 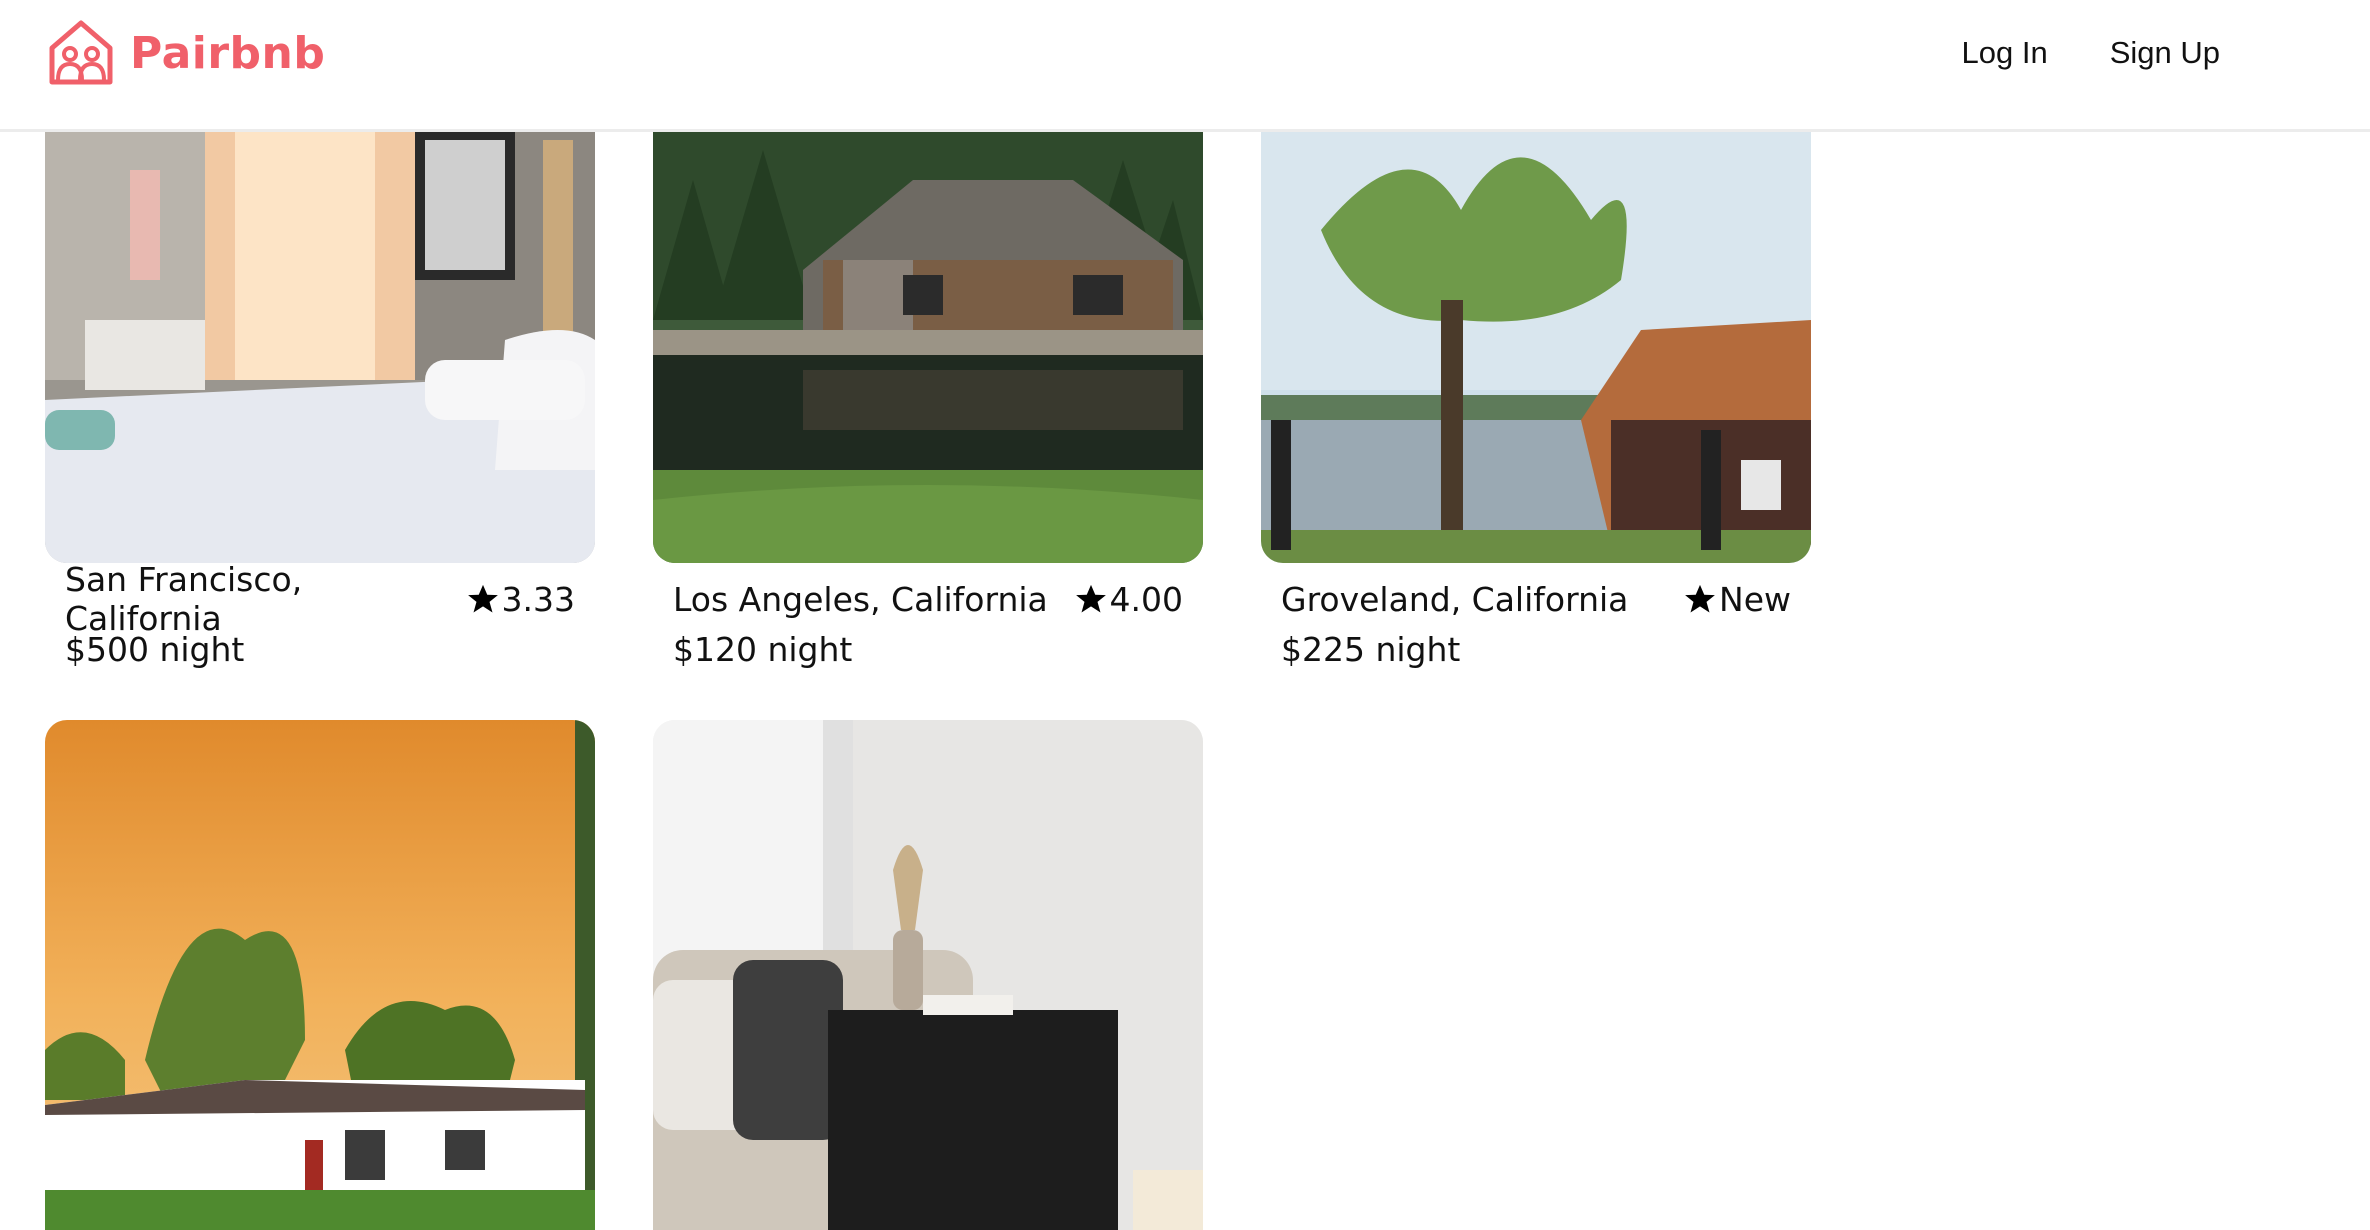 I want to click on living-room-sofa-photo, so click(x=928, y=975).